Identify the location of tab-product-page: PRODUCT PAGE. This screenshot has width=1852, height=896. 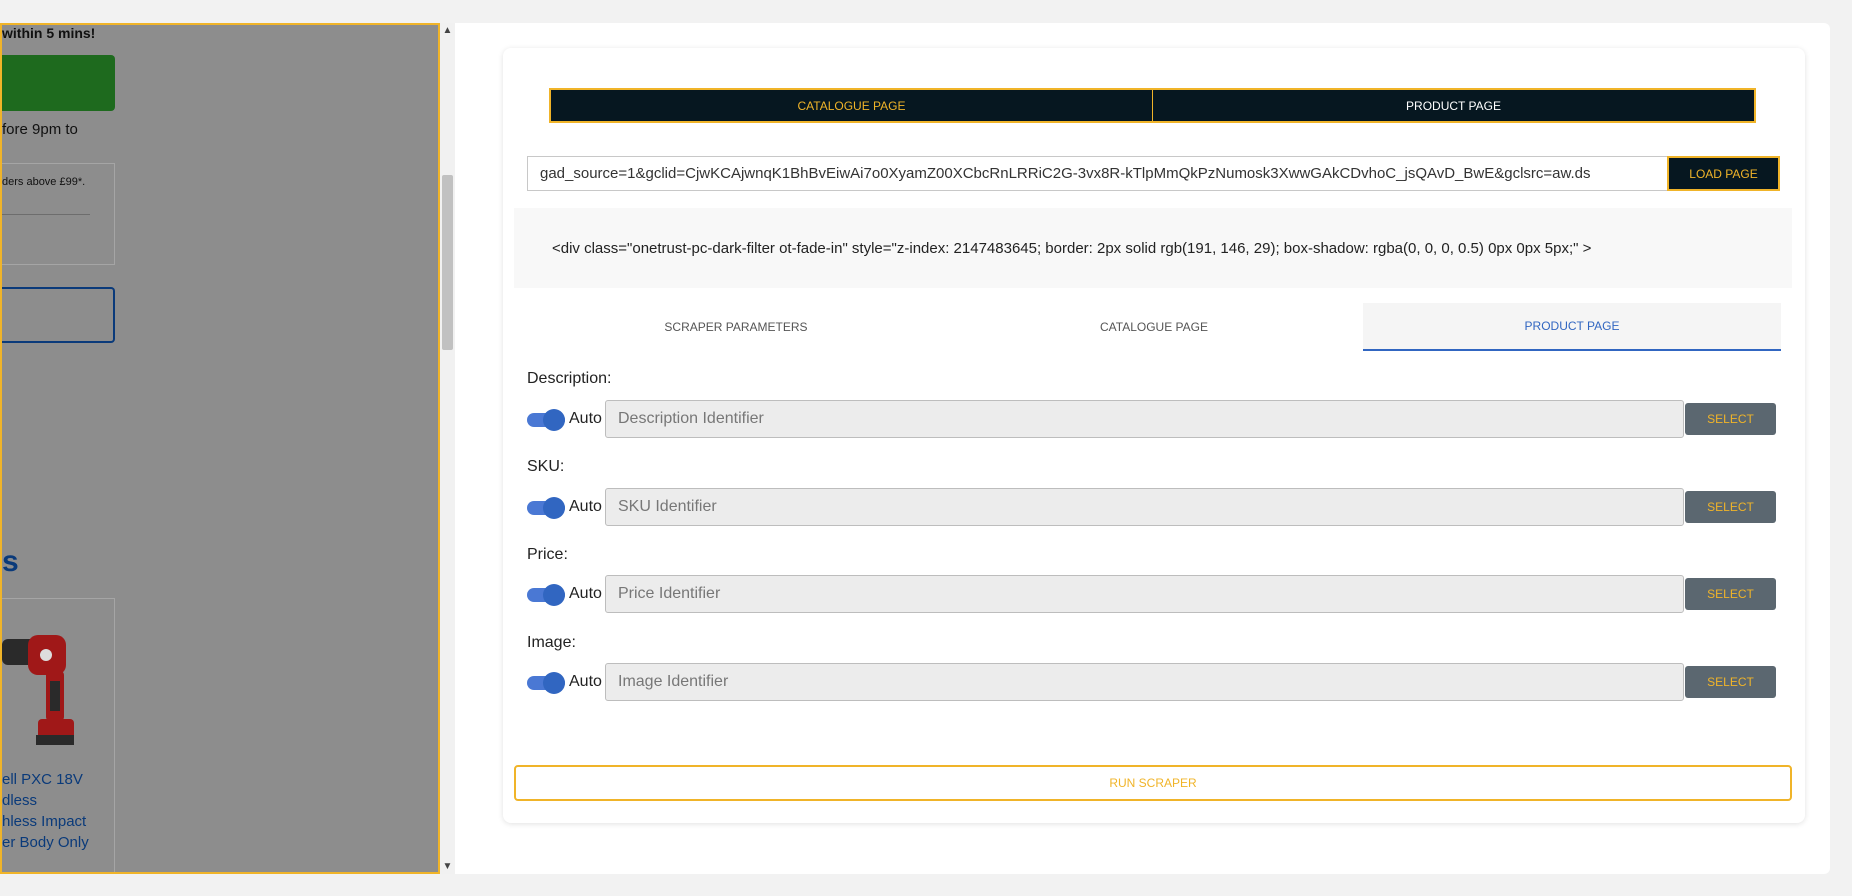
(1453, 105).